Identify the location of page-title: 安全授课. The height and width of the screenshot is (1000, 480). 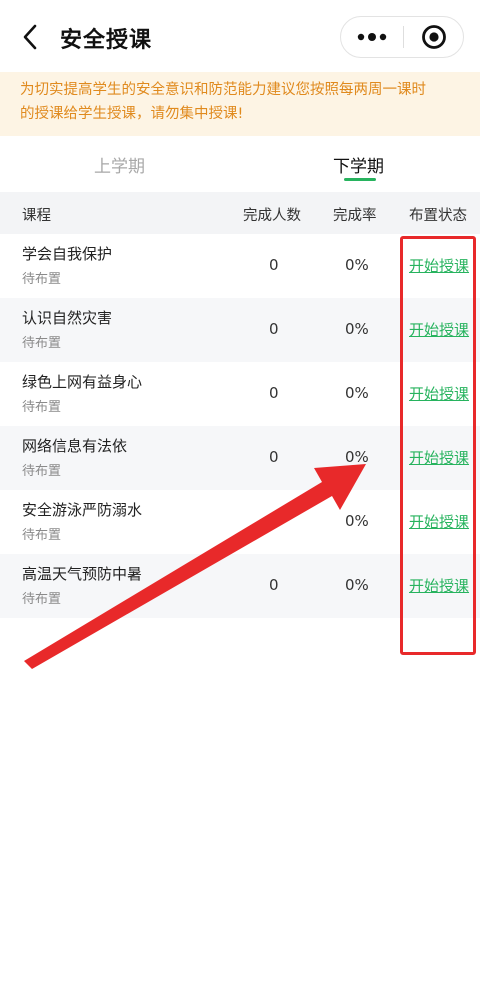
(106, 40).